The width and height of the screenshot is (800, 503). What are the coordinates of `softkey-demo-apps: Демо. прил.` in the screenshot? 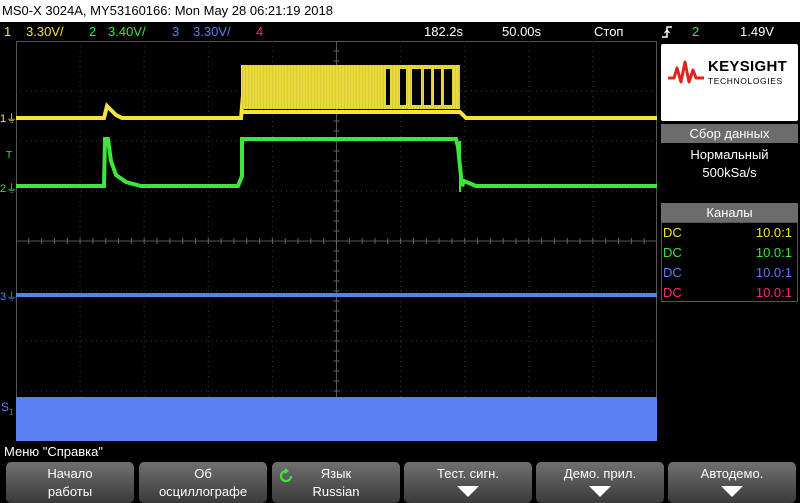 It's located at (600, 482).